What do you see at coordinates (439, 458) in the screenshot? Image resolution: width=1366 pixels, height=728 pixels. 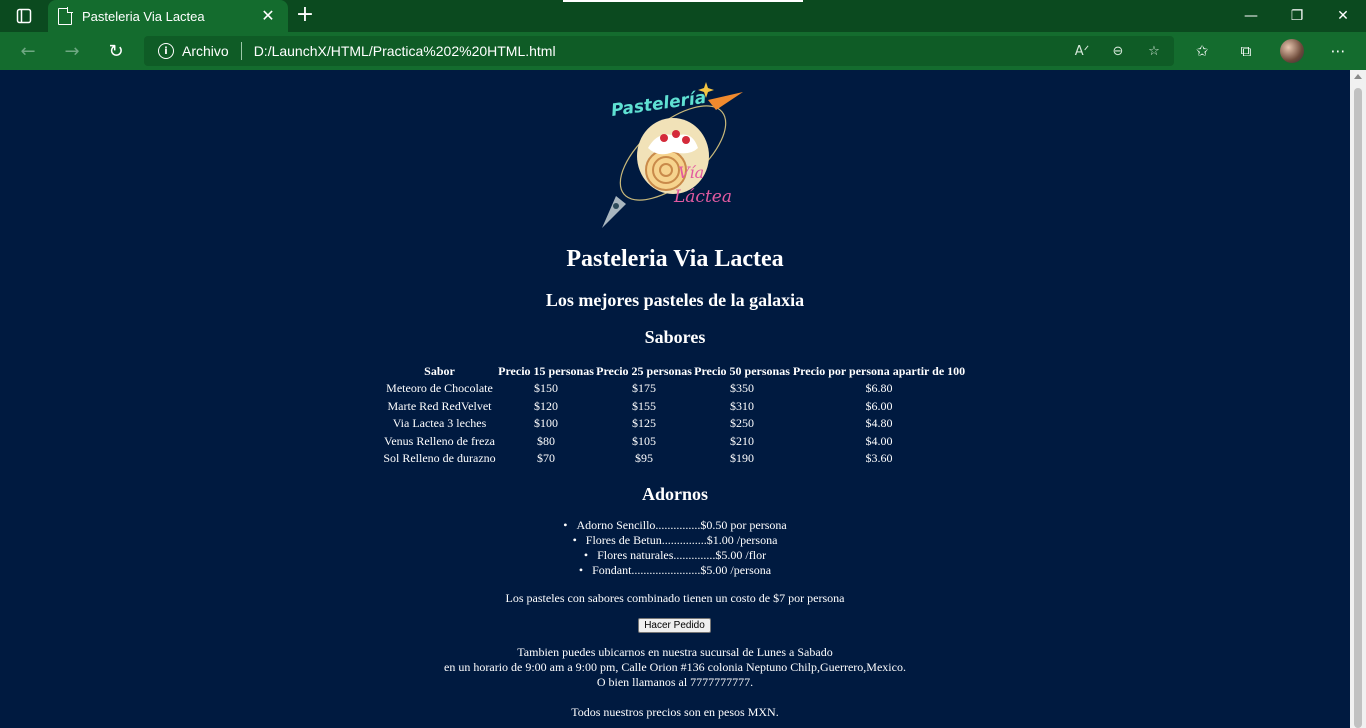 I see `table-cell: Sol Relleno de durazno` at bounding box center [439, 458].